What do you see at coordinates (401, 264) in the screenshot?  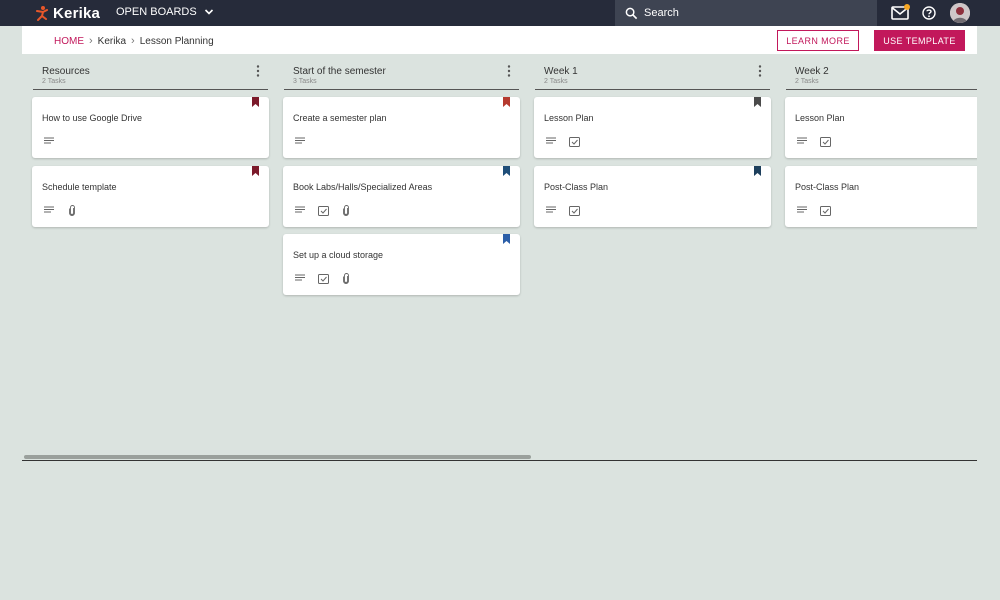 I see `task-card: Set up a cloud storage` at bounding box center [401, 264].